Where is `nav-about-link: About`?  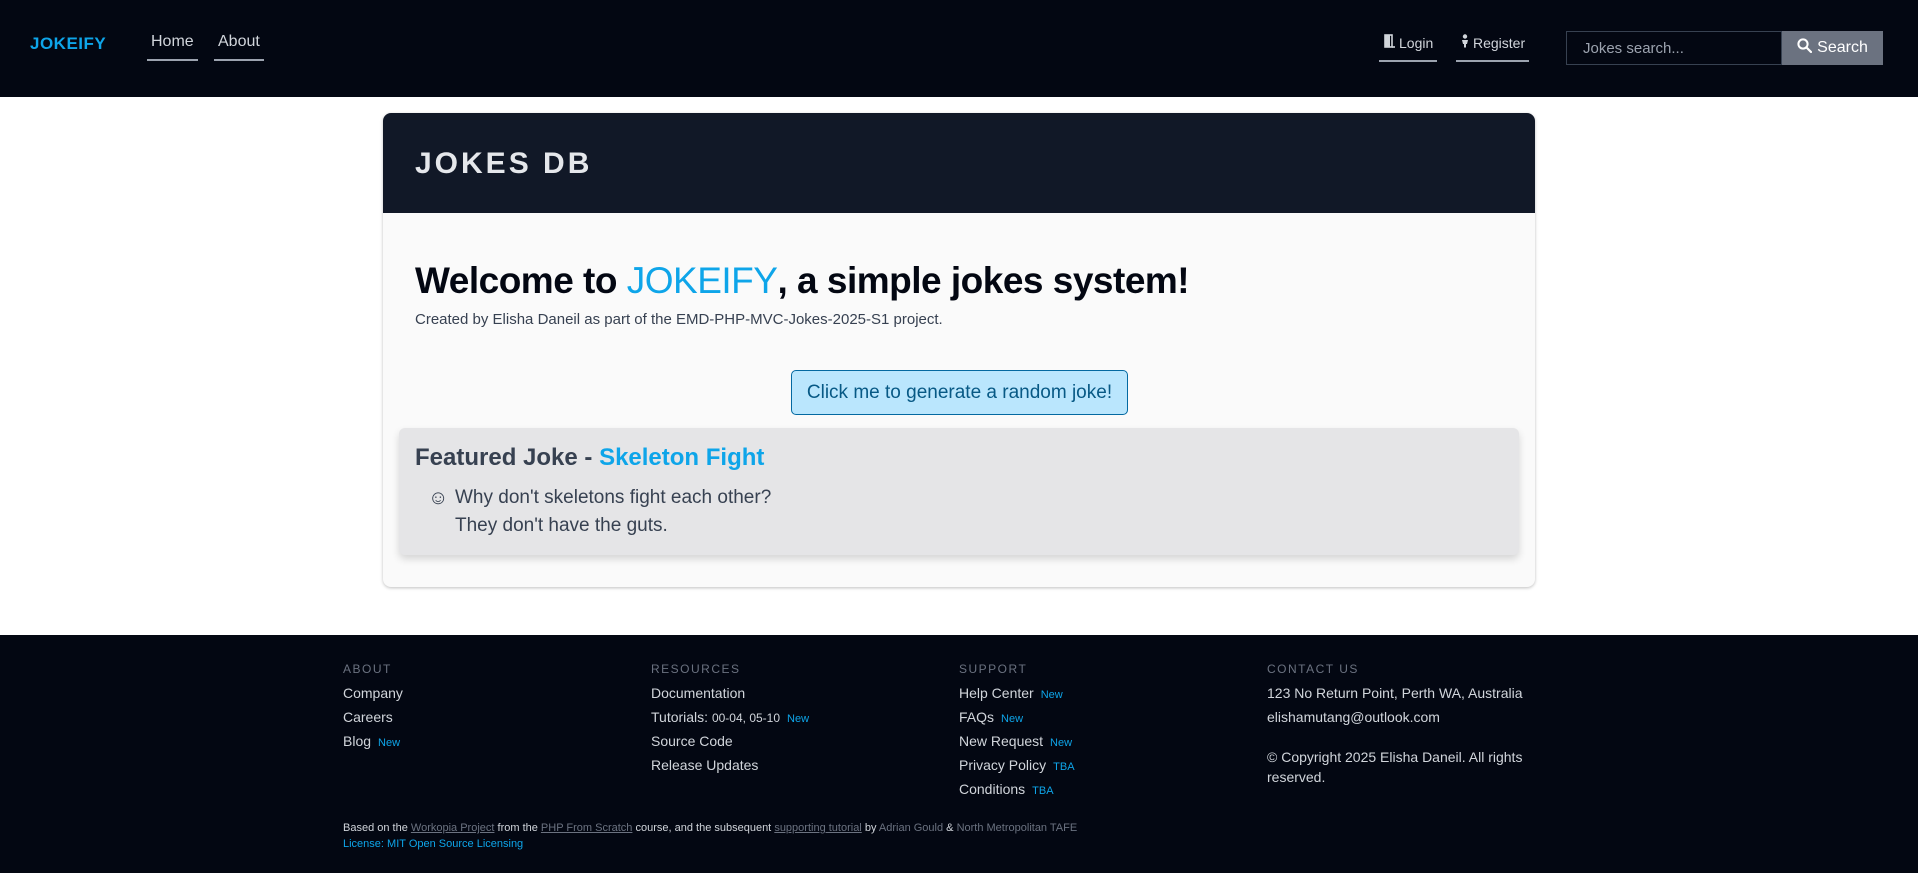
nav-about-link: About is located at coordinates (239, 47).